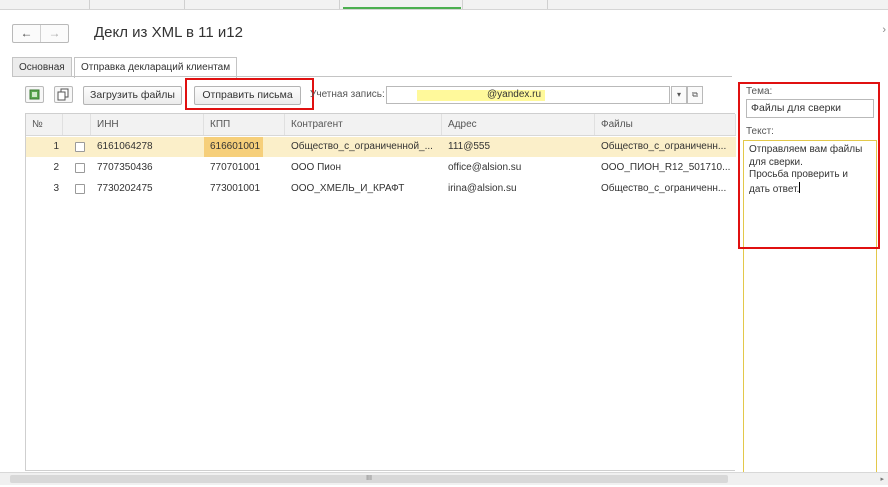  I want to click on cell-kpp: 770701001, so click(244, 168).